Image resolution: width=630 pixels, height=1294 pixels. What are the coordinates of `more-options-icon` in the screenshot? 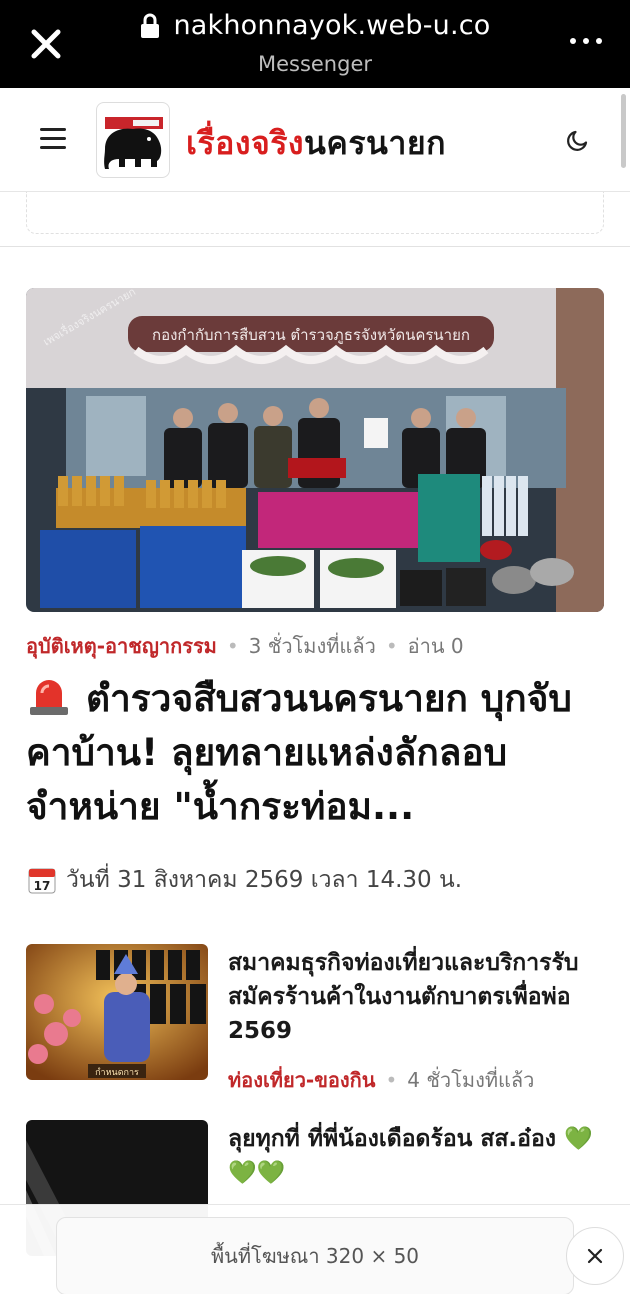 It's located at (586, 41).